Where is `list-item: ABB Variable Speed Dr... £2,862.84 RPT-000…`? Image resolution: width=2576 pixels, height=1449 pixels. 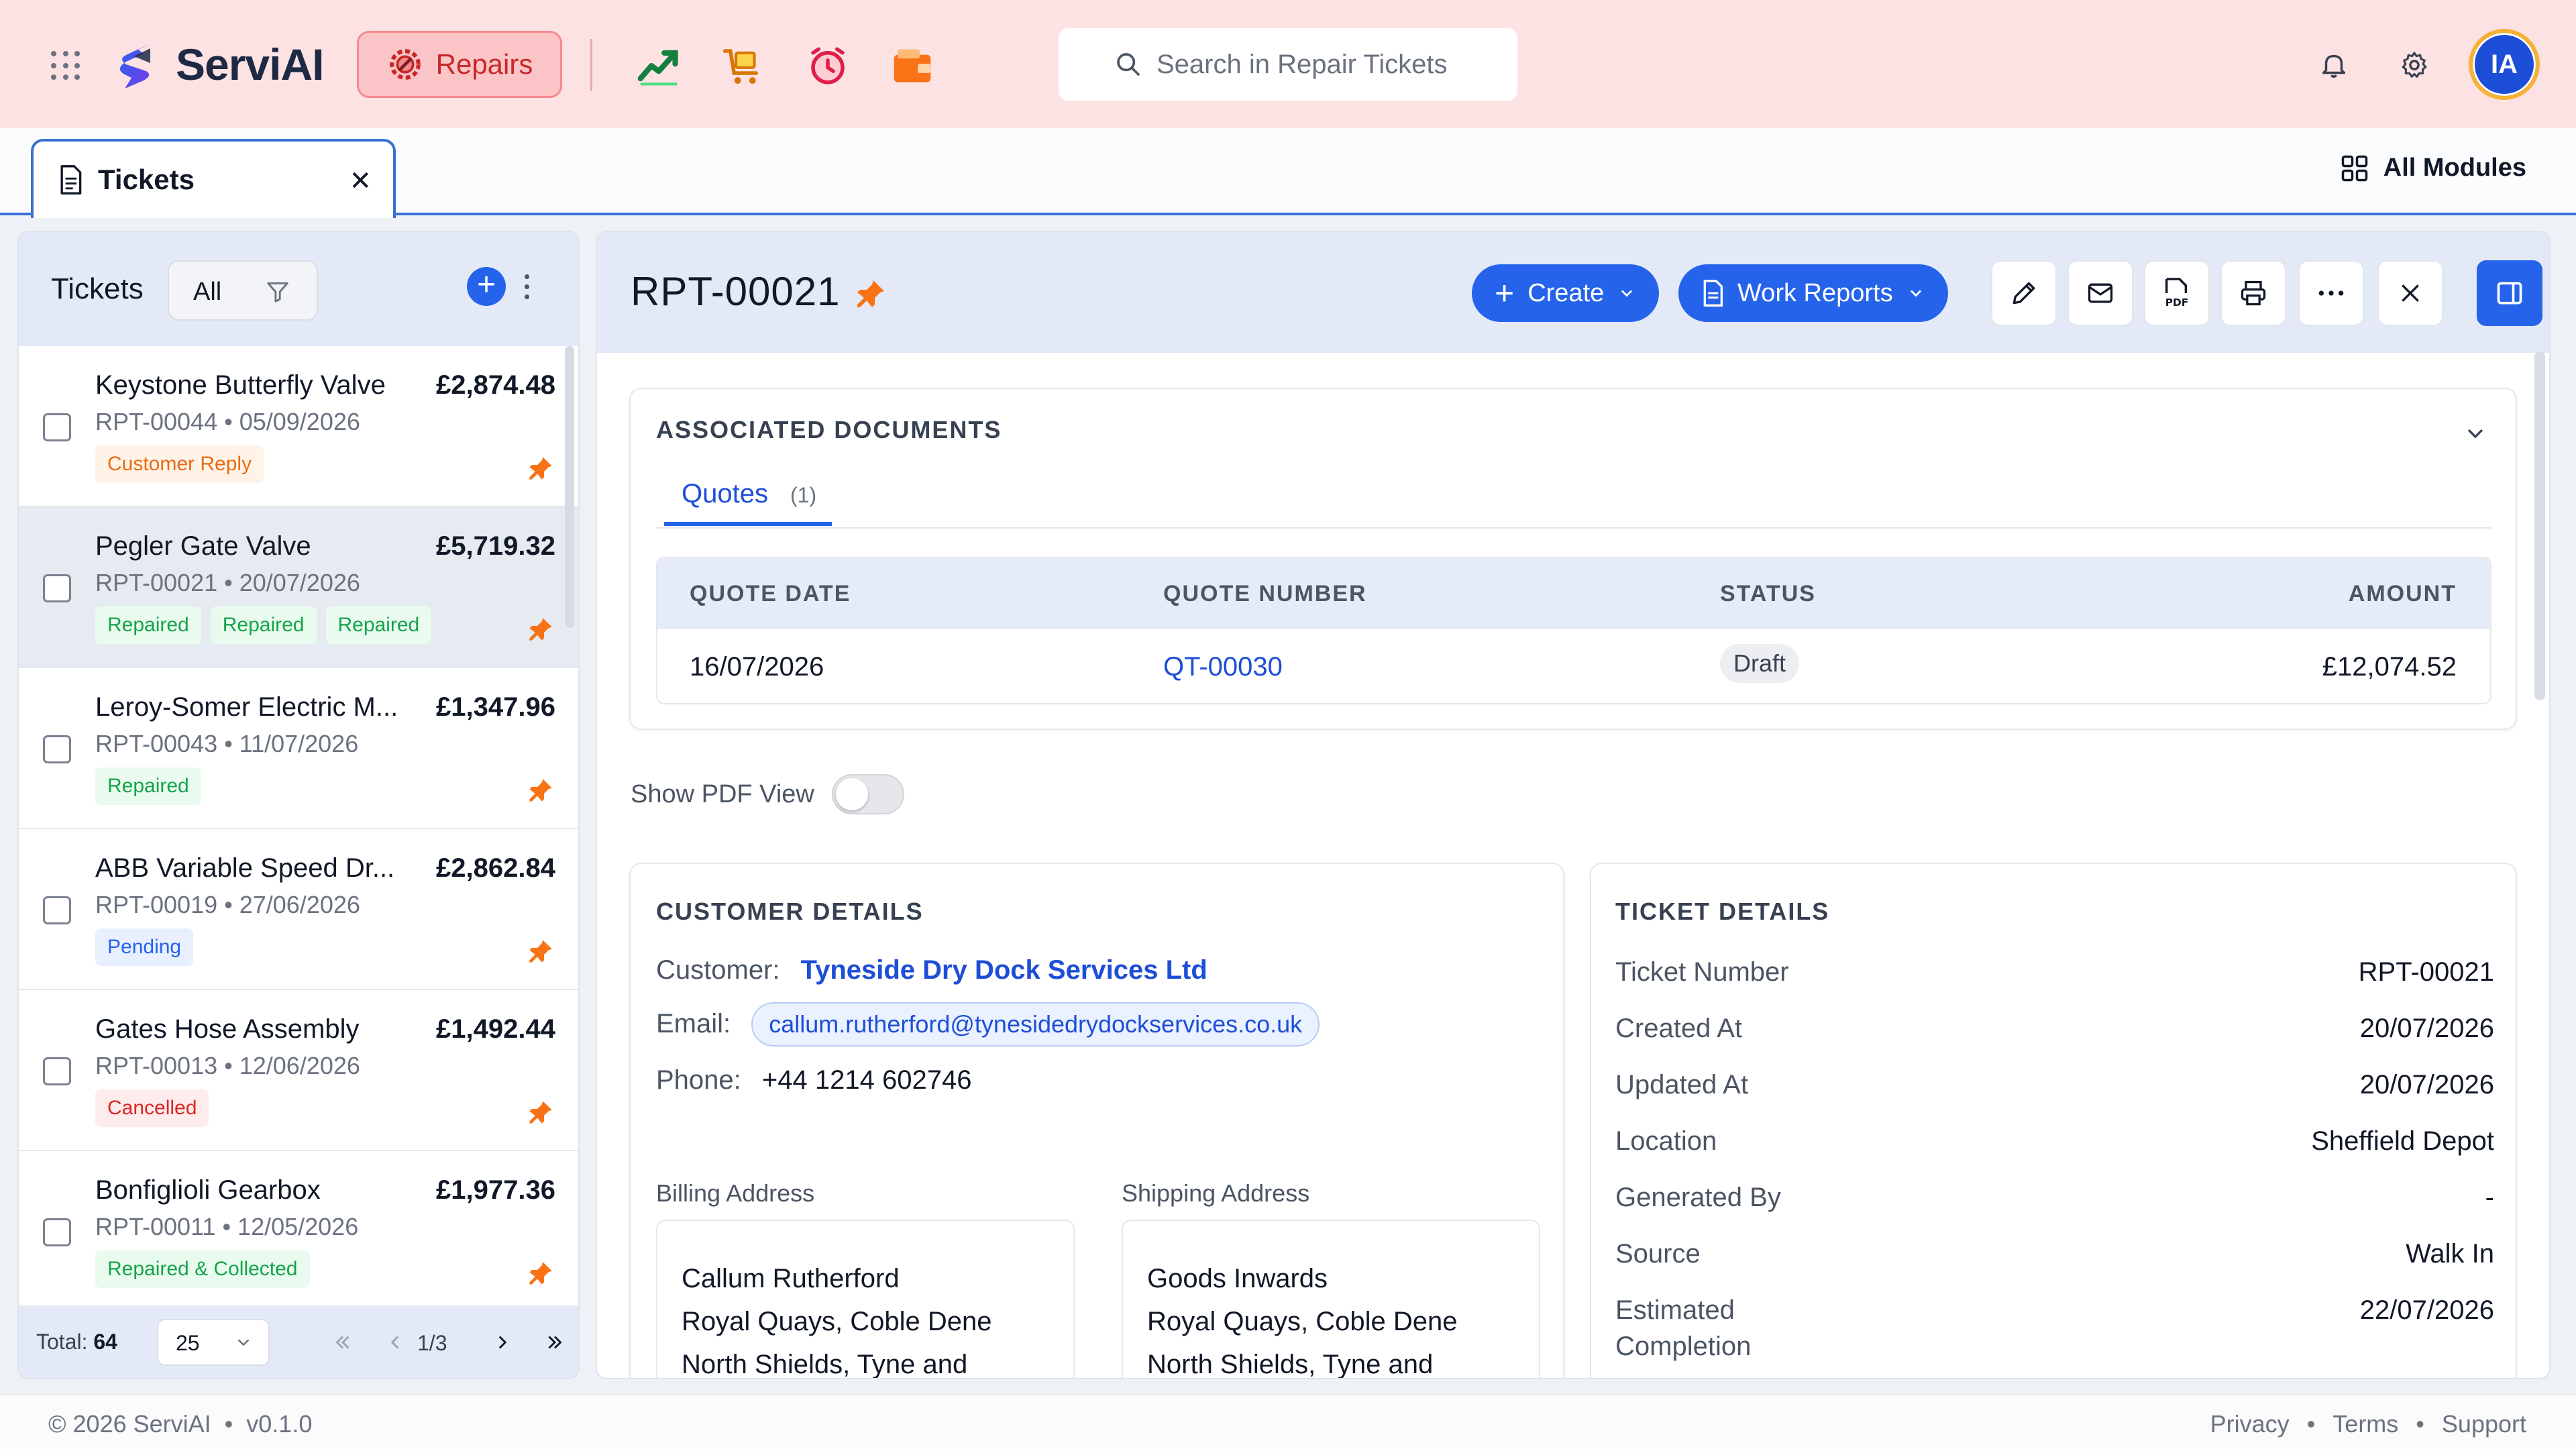 list-item: ABB Variable Speed Dr... £2,862.84 RPT-000… is located at coordinates (298, 909).